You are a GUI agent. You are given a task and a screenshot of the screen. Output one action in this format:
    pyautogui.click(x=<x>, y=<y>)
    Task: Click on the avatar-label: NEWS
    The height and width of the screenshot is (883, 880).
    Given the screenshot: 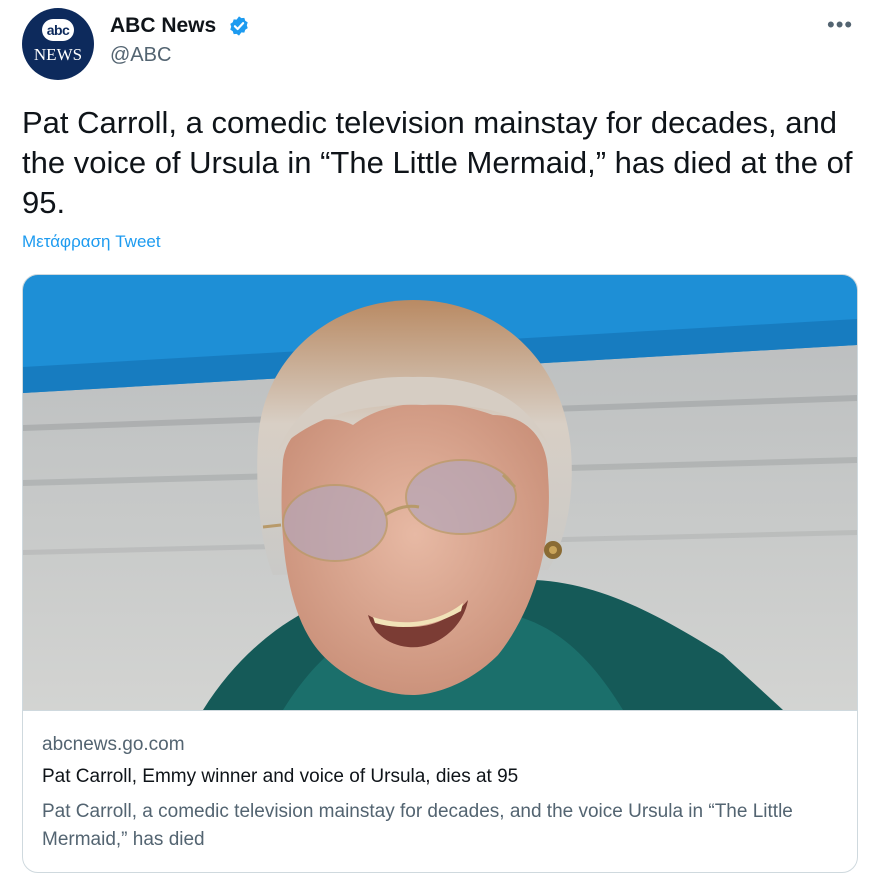 What is the action you would take?
    pyautogui.click(x=58, y=54)
    